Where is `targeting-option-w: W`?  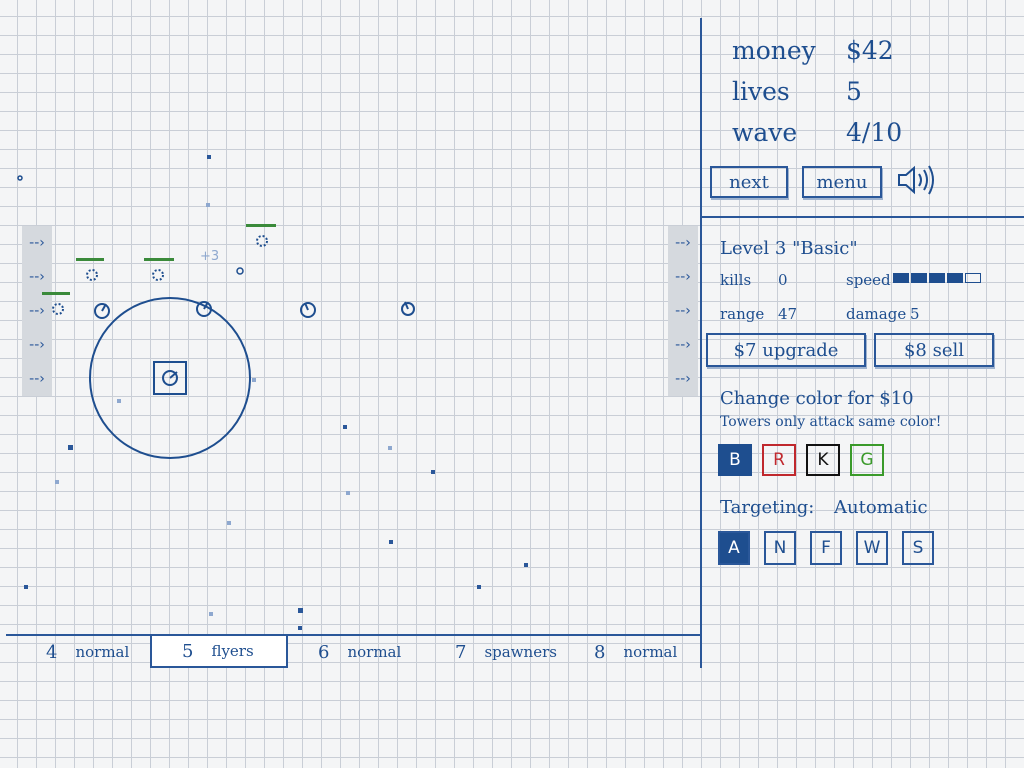 targeting-option-w: W is located at coordinates (872, 548).